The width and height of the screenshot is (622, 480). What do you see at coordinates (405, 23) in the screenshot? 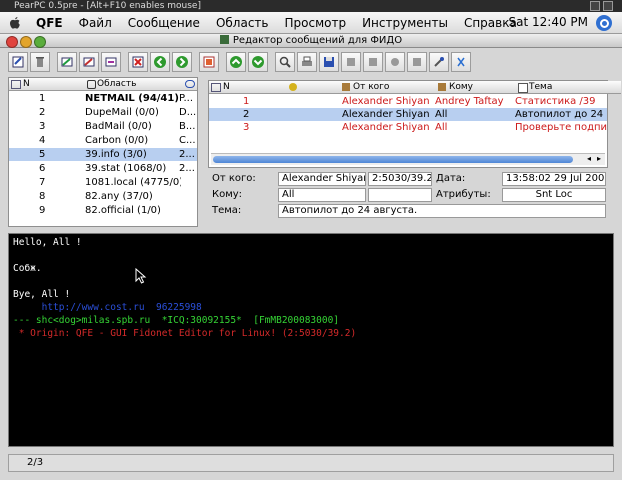
I see `menu-tools: Инструменты` at bounding box center [405, 23].